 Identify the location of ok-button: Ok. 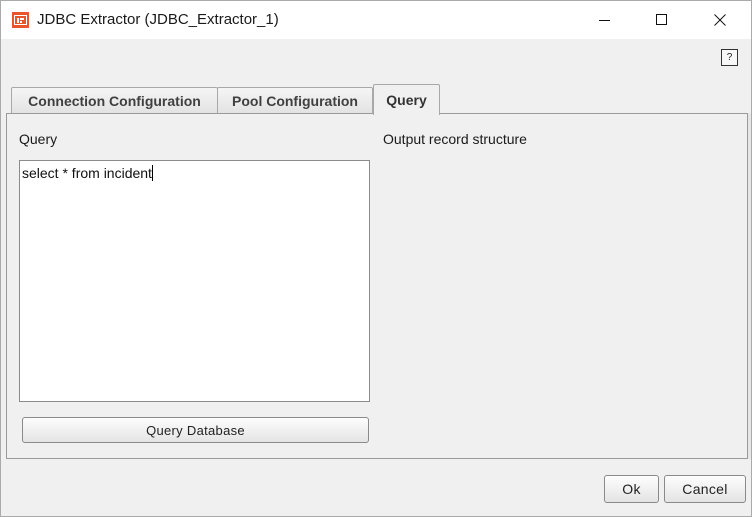
(631, 489).